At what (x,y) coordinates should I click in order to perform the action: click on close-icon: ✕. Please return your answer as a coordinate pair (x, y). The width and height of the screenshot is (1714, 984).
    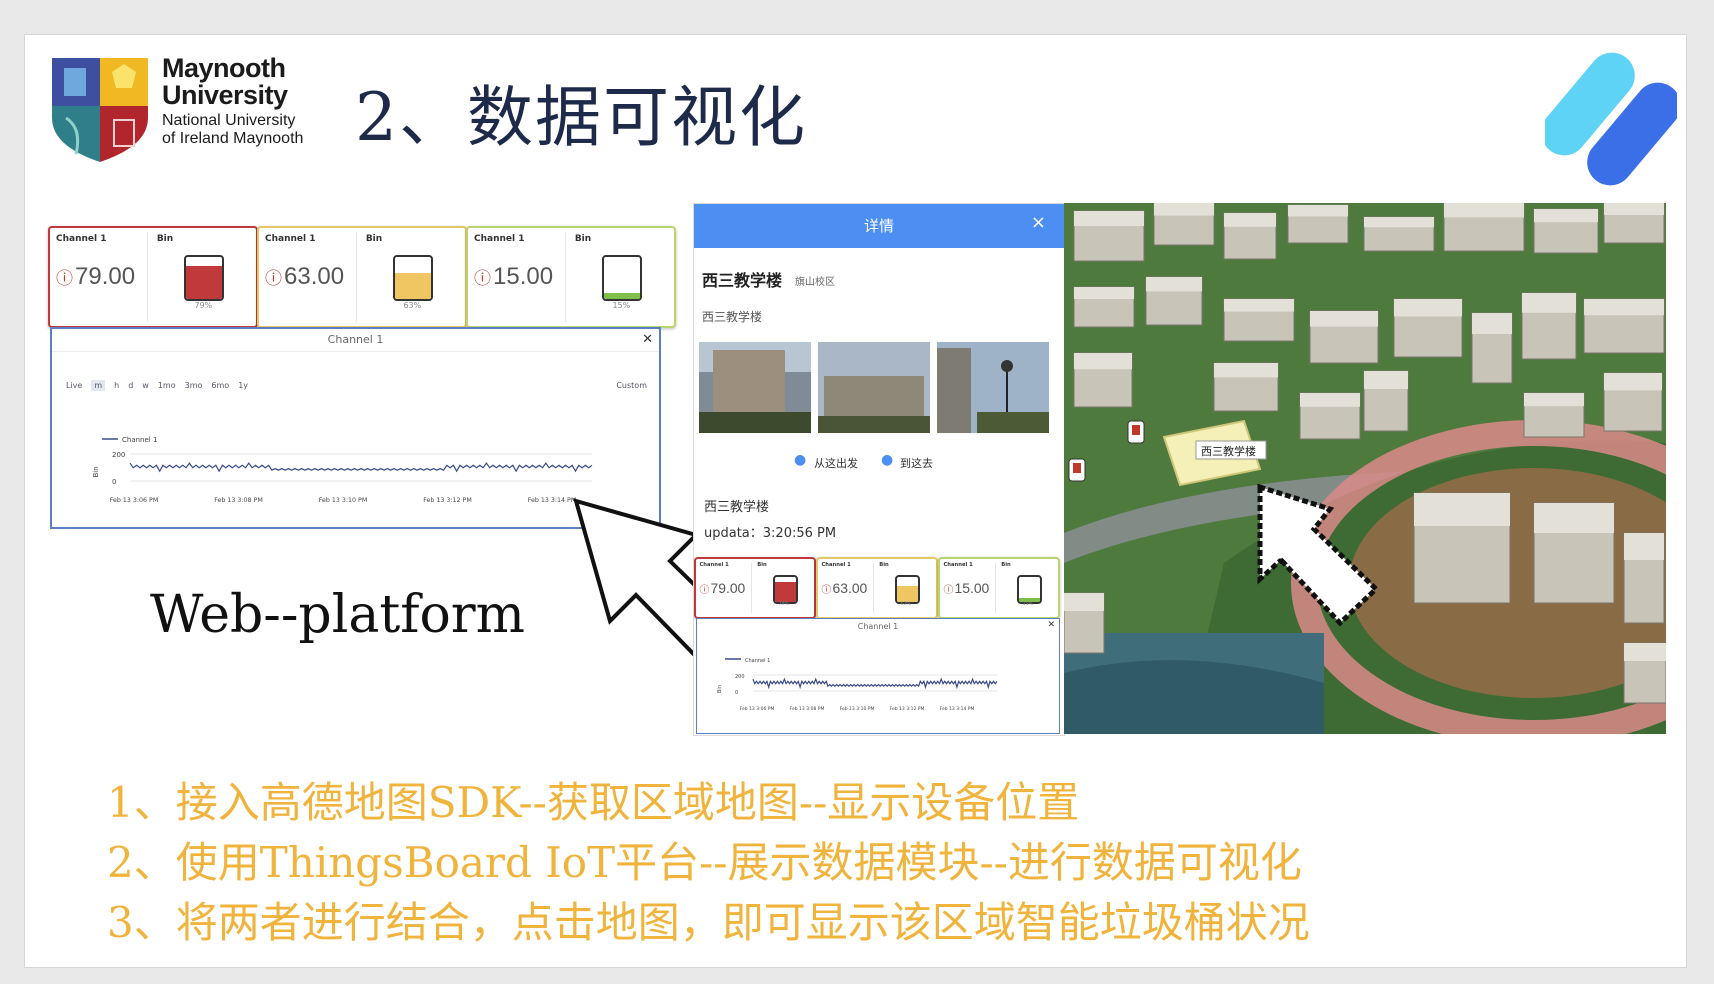
    Looking at the image, I should click on (647, 339).